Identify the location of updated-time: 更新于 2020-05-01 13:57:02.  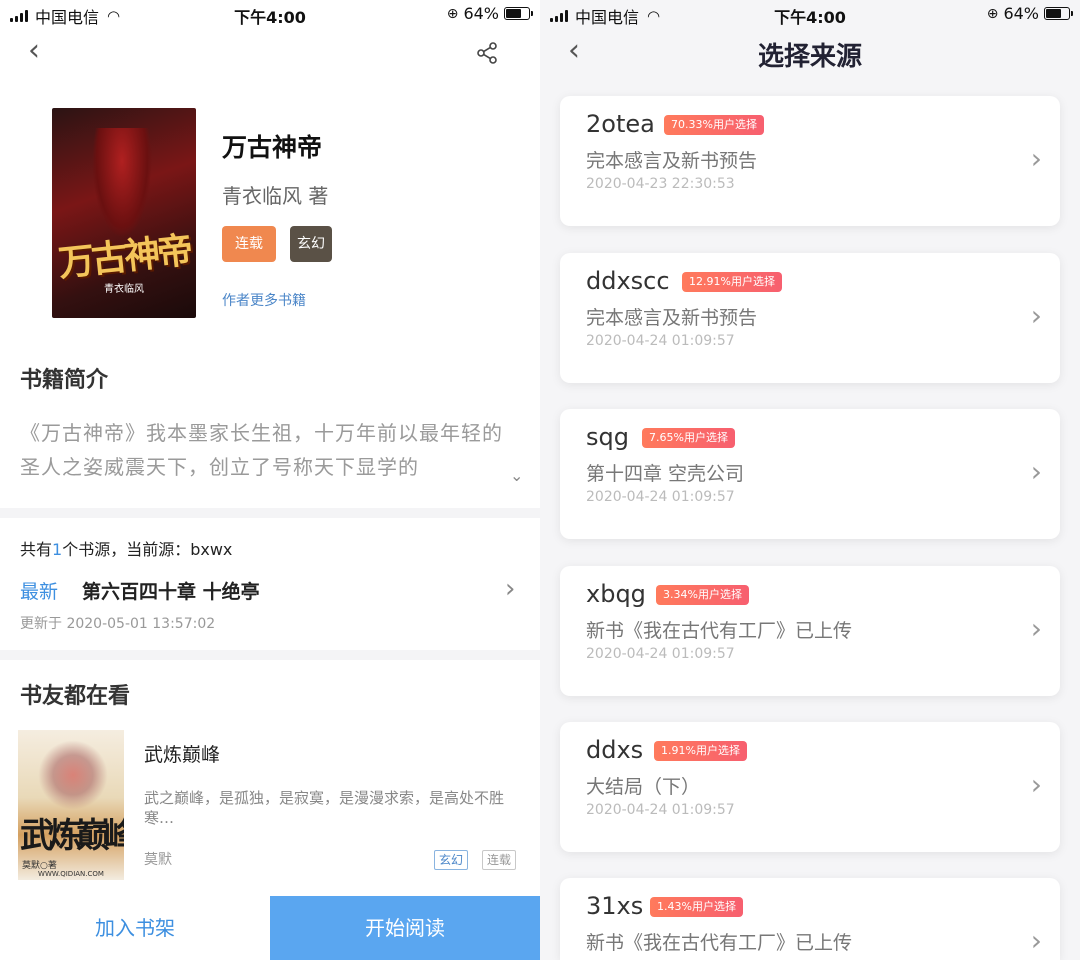
(118, 624).